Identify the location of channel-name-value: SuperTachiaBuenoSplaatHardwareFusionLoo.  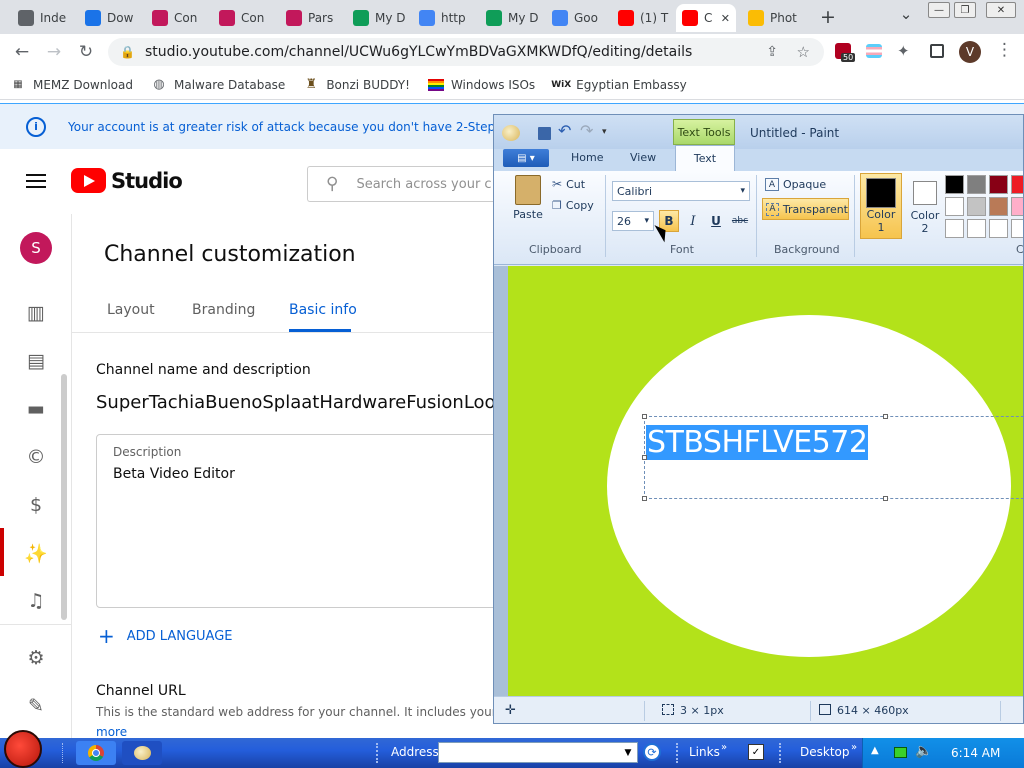
(296, 402).